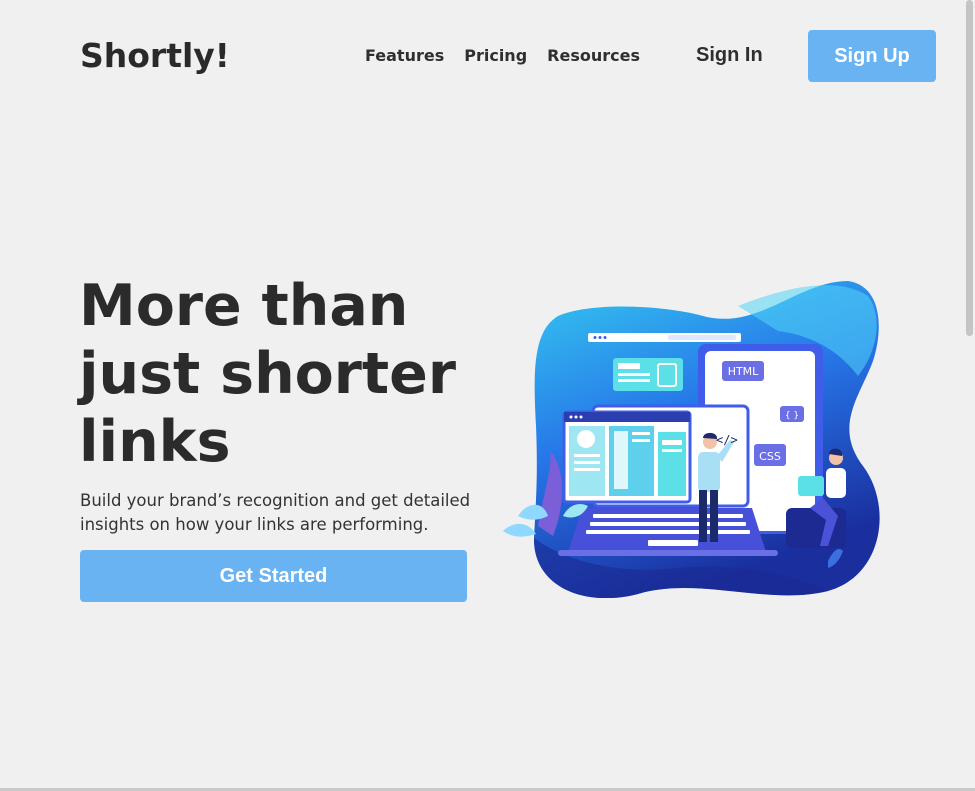 Image resolution: width=975 pixels, height=791 pixels. Describe the element at coordinates (743, 371) in the screenshot. I see `html-label: HTML` at that location.